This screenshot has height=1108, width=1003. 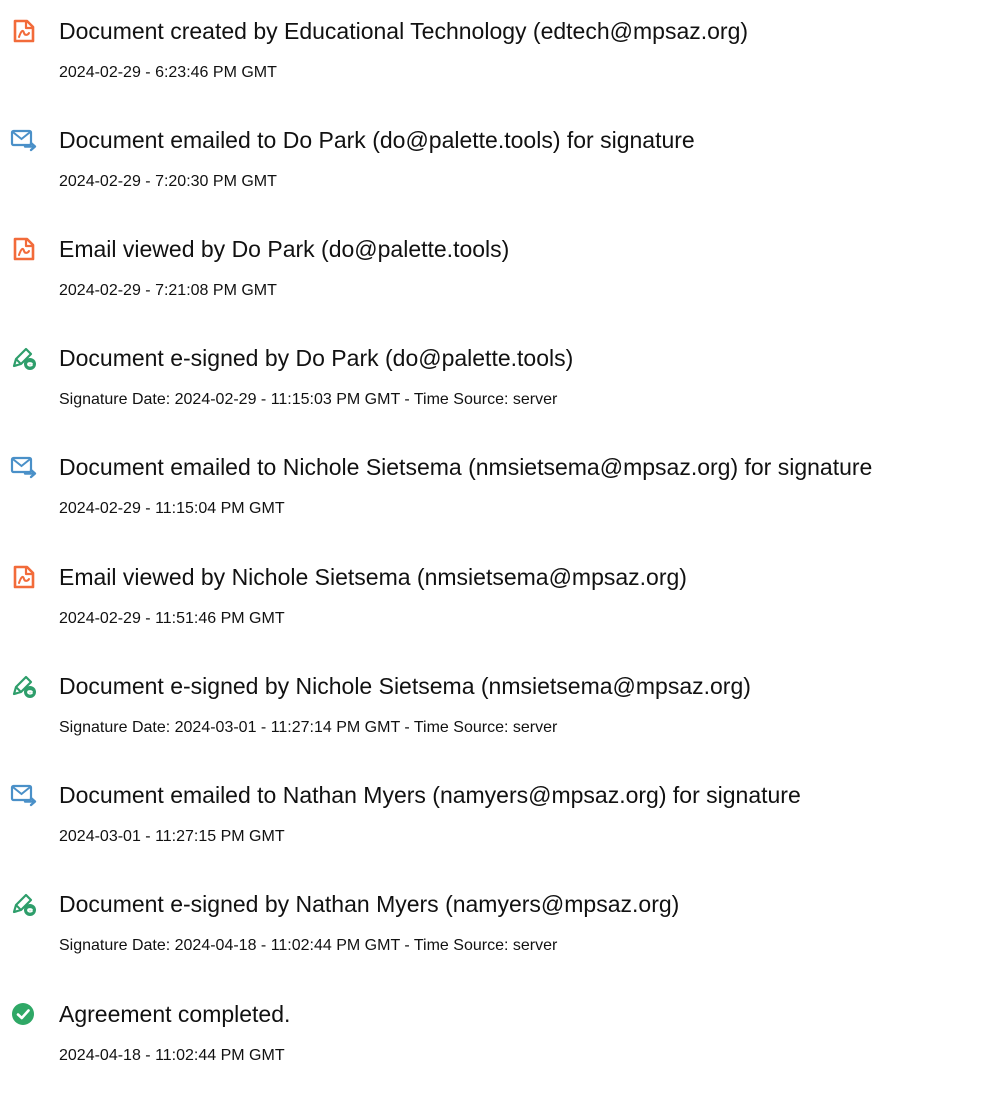 What do you see at coordinates (168, 181) in the screenshot?
I see `event-timestamp: 2024-02-29 - 7:20:30 PM GMT` at bounding box center [168, 181].